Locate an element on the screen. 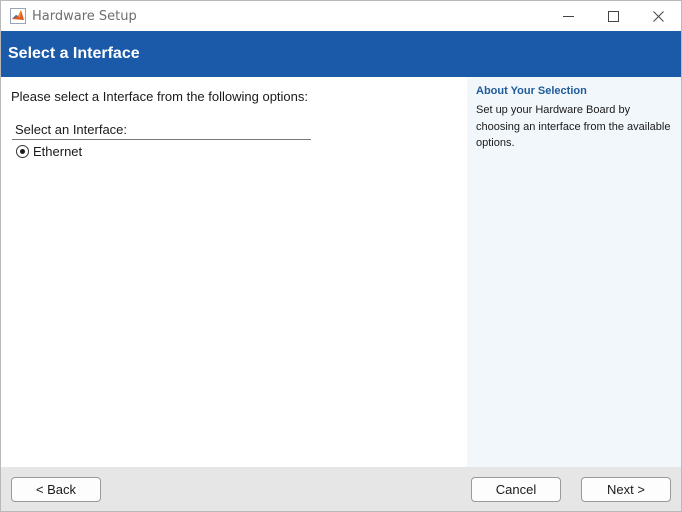 This screenshot has height=512, width=682. maximize-icon is located at coordinates (613, 16).